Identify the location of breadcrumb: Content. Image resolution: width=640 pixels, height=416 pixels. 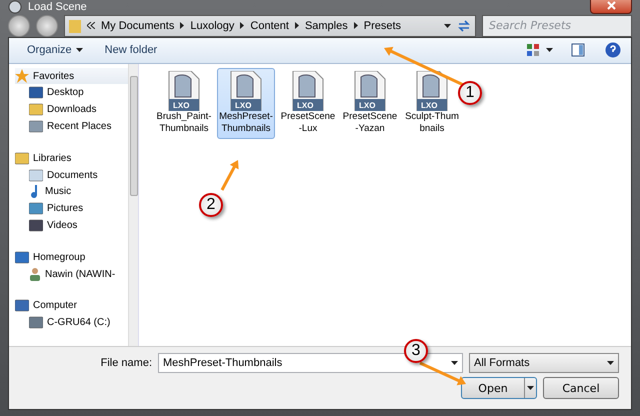
(269, 26).